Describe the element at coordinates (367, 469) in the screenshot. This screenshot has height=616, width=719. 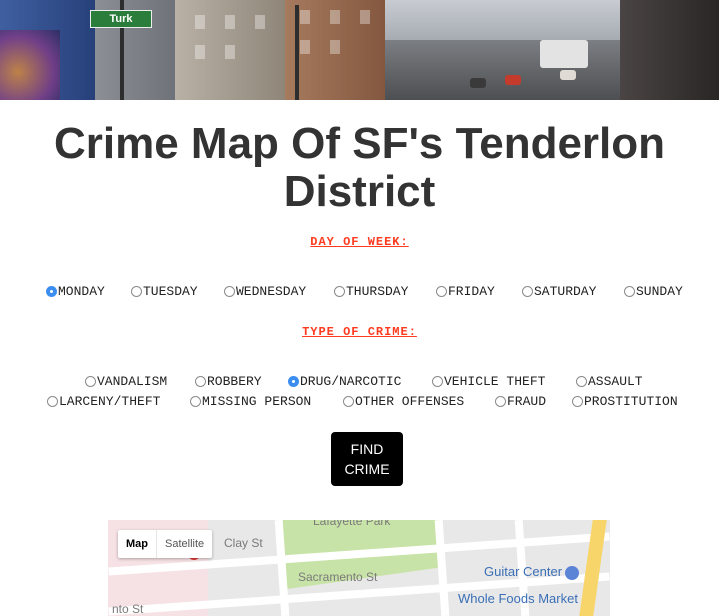
I see `find-crime-button-line2: CRIME` at that location.